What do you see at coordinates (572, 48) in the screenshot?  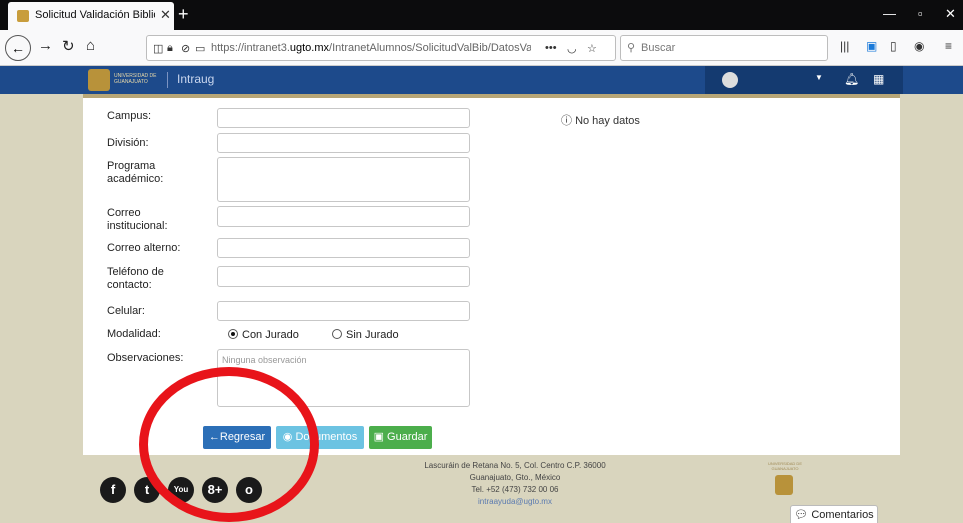 I see `pocket-icon: ◡` at bounding box center [572, 48].